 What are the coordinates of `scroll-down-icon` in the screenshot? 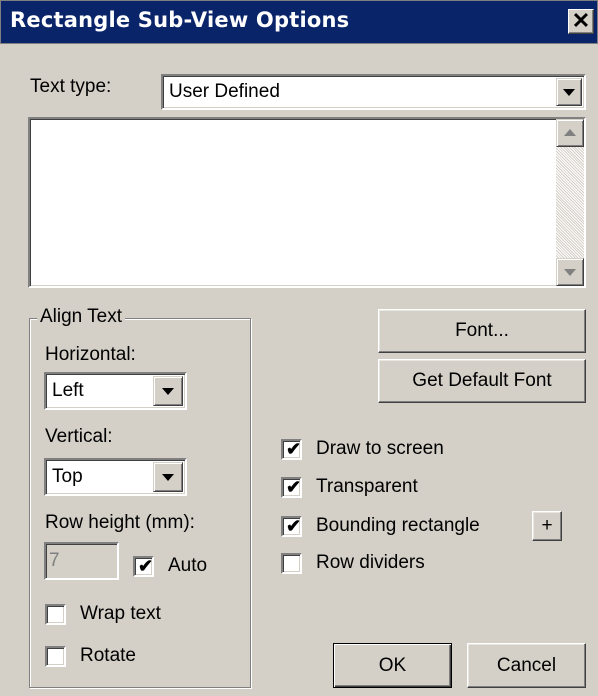 It's located at (570, 272).